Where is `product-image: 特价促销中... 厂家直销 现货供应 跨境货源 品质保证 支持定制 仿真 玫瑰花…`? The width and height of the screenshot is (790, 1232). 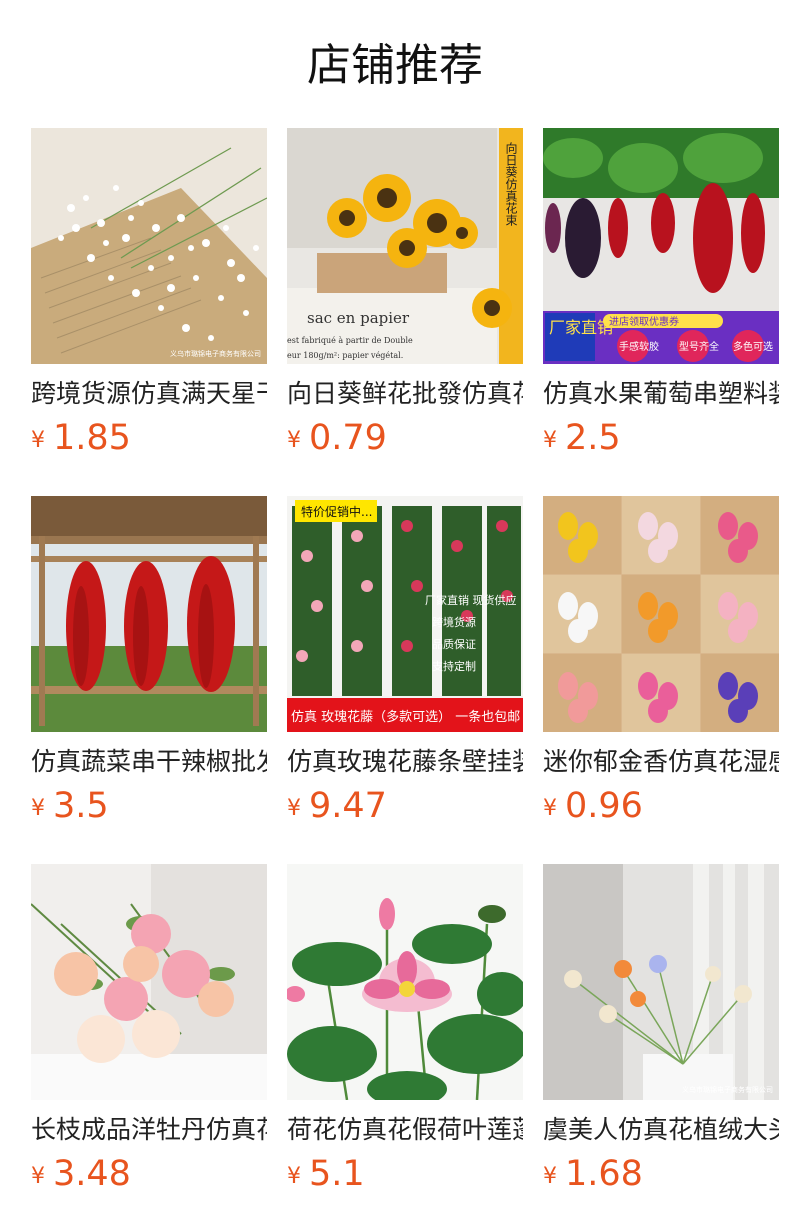
product-image: 特价促销中... 厂家直销 现货供应 跨境货源 品质保证 支持定制 仿真 玫瑰花… is located at coordinates (405, 614).